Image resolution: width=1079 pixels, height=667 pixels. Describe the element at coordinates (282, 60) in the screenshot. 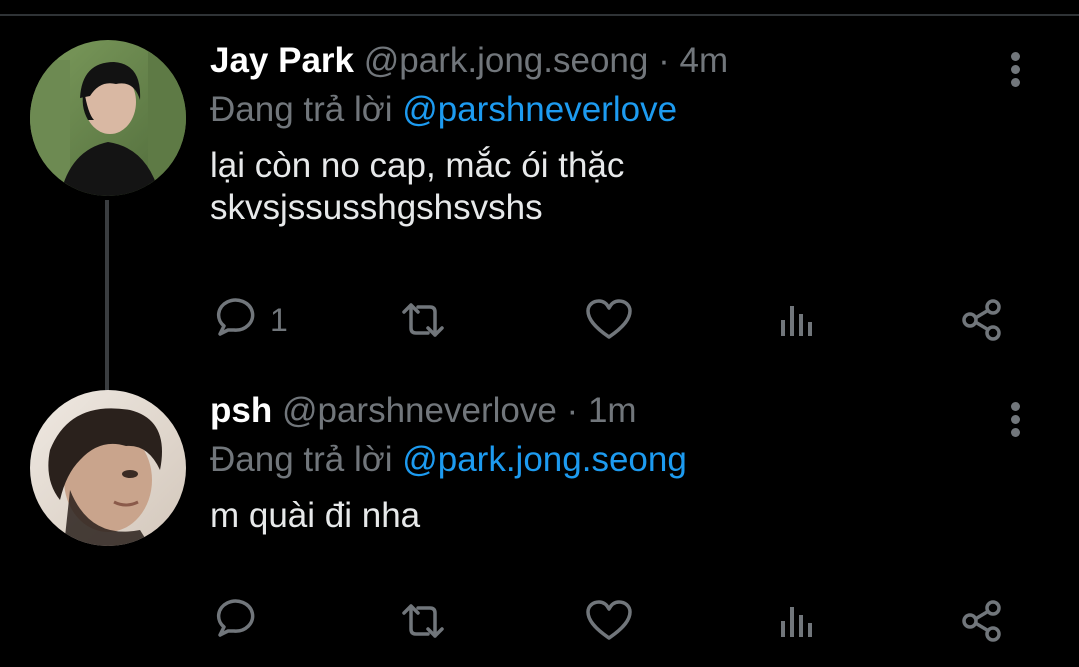

I see `display-name: Jay Park` at that location.